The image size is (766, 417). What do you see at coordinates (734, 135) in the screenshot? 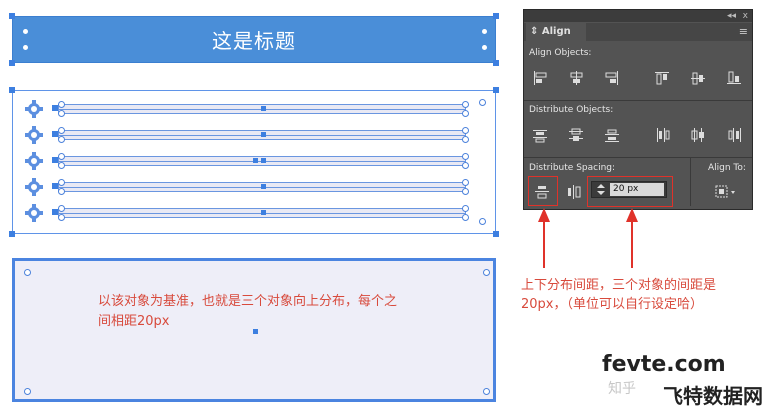
I see `distribute-right-icon` at bounding box center [734, 135].